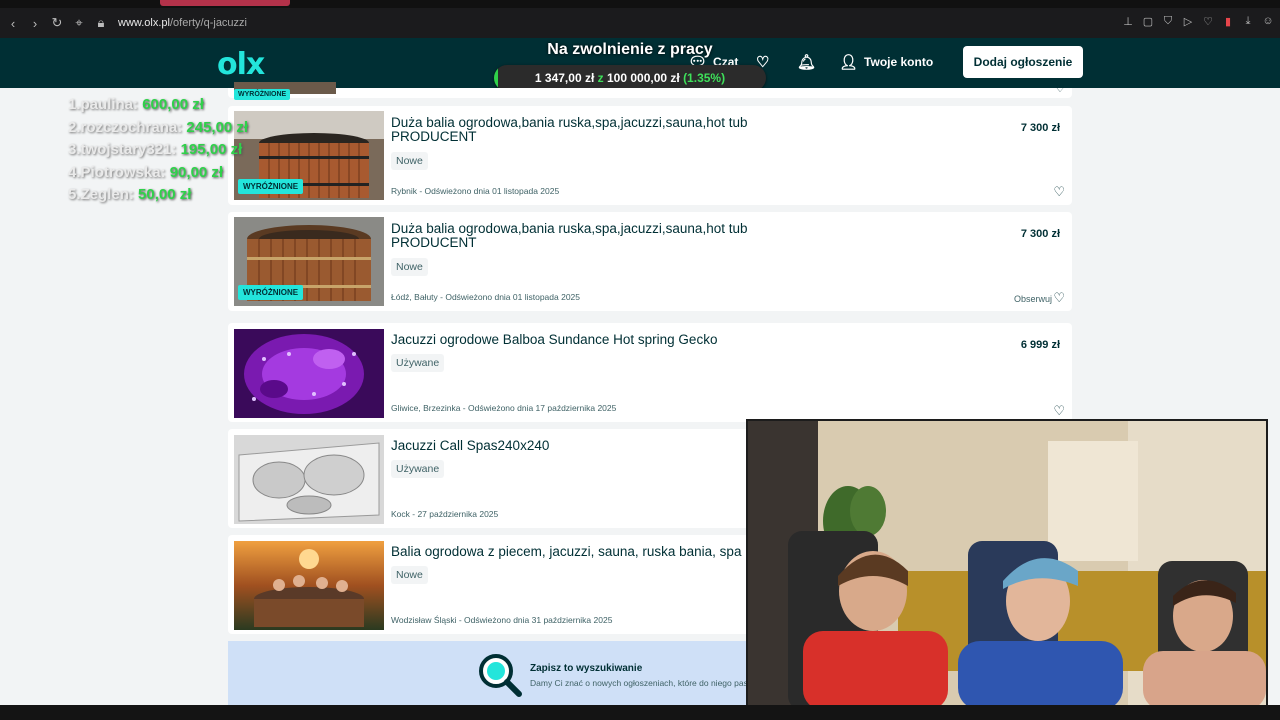  Describe the element at coordinates (564, 78) in the screenshot. I see `goal-current: 1 347,00 zł` at that location.